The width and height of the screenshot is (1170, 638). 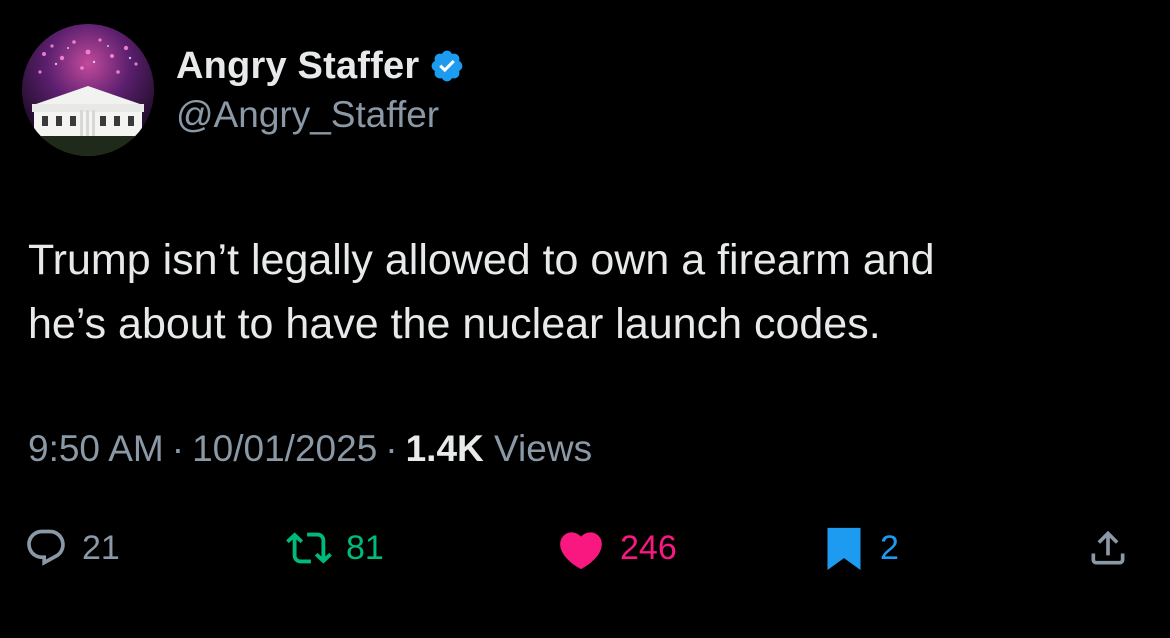 What do you see at coordinates (335, 548) in the screenshot?
I see `retweet-button: 81` at bounding box center [335, 548].